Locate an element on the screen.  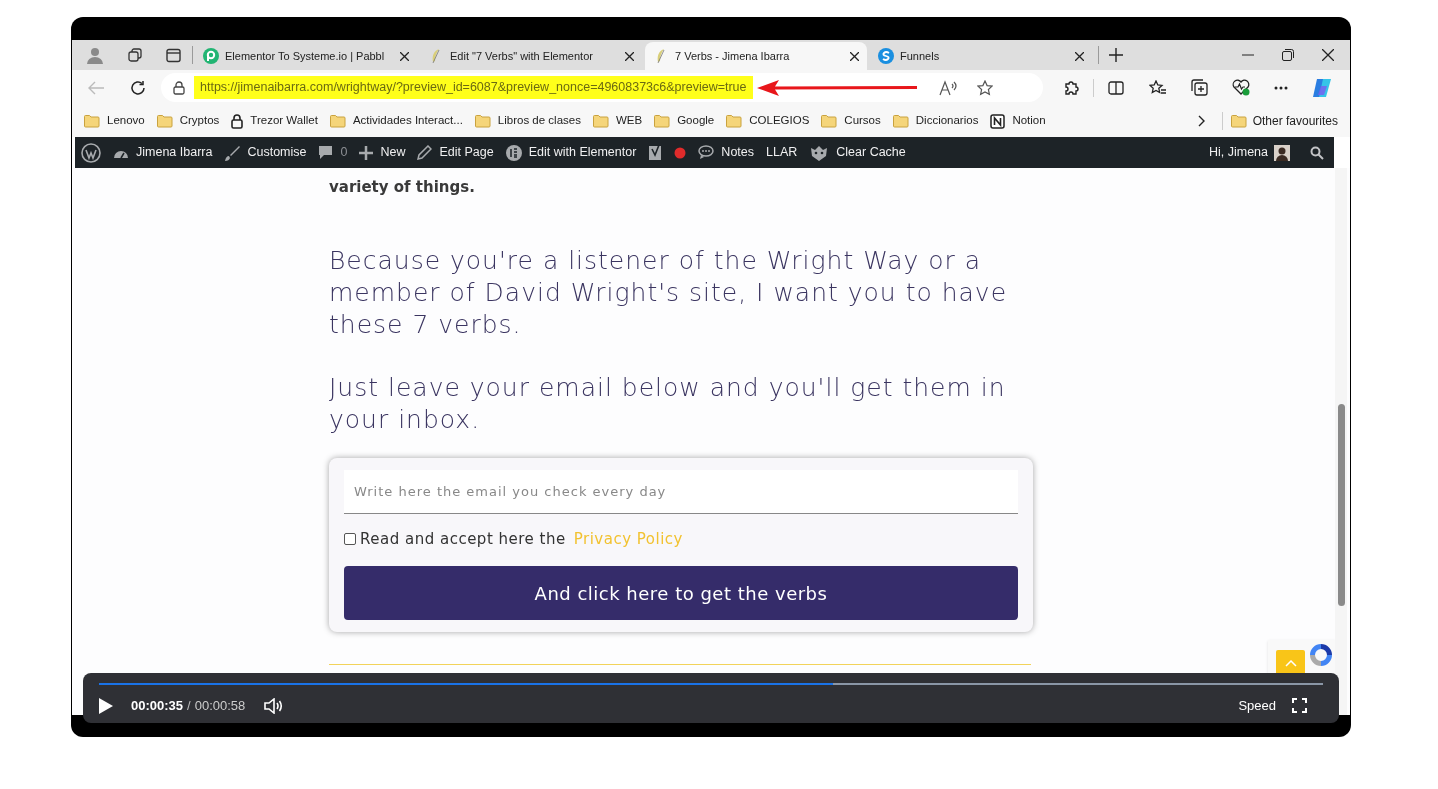
speed-button: Speed is located at coordinates (1257, 706).